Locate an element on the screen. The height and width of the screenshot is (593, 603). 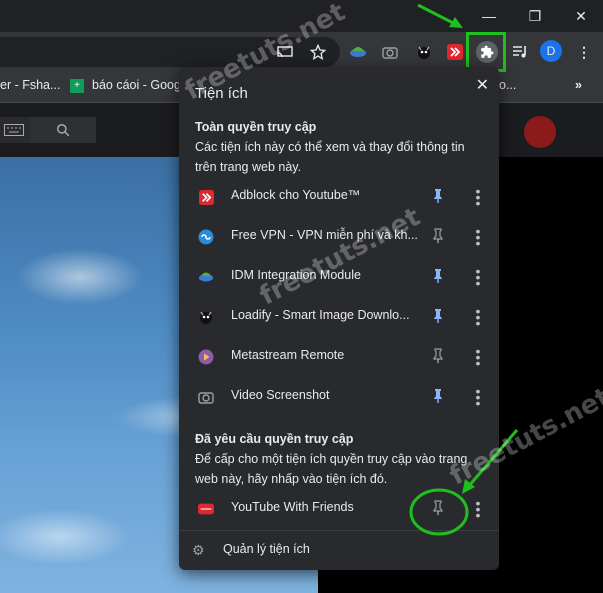
extension-item-youtube-with-friends: YouTube With Friends • • • is located at coordinates (339, 509).